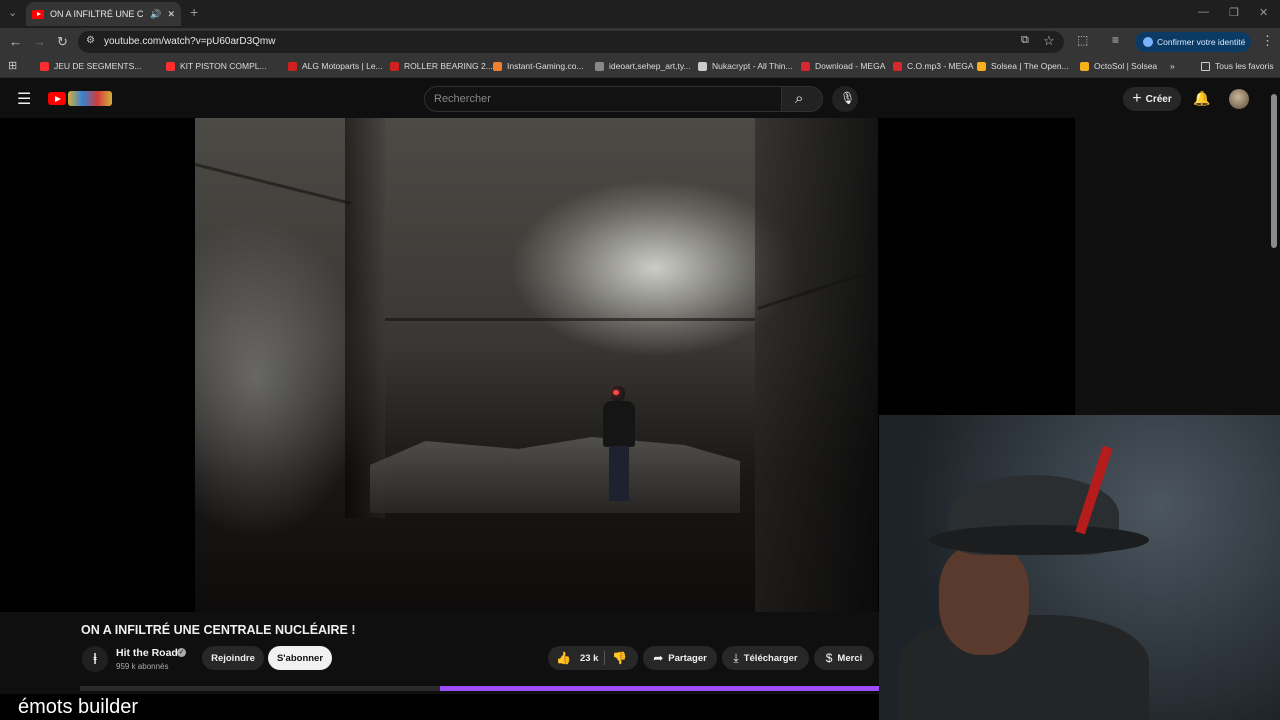 This screenshot has height=720, width=1280. What do you see at coordinates (1039, 540) in the screenshot?
I see `hat-brim` at bounding box center [1039, 540].